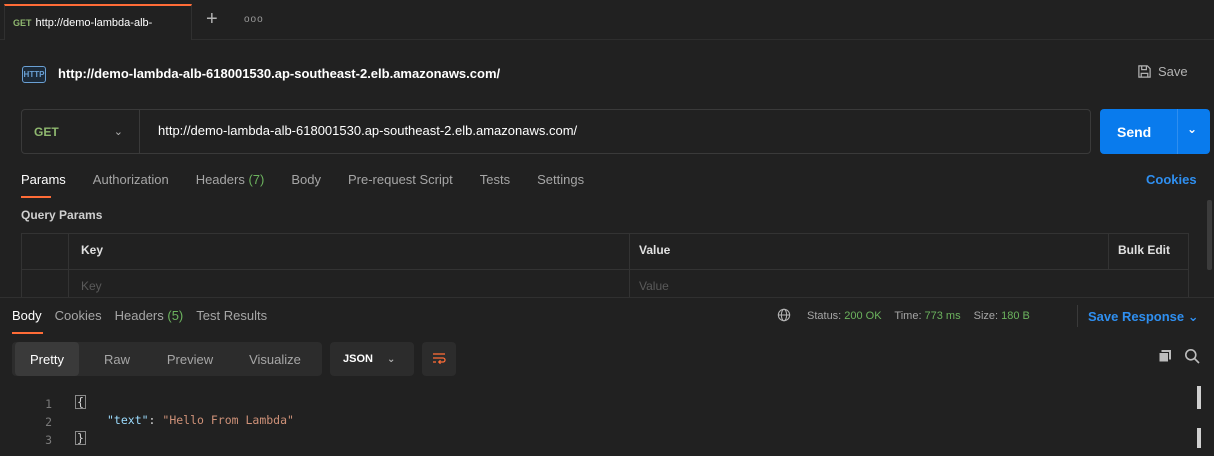 The width and height of the screenshot is (1214, 456). I want to click on size-label: Size:, so click(986, 316).